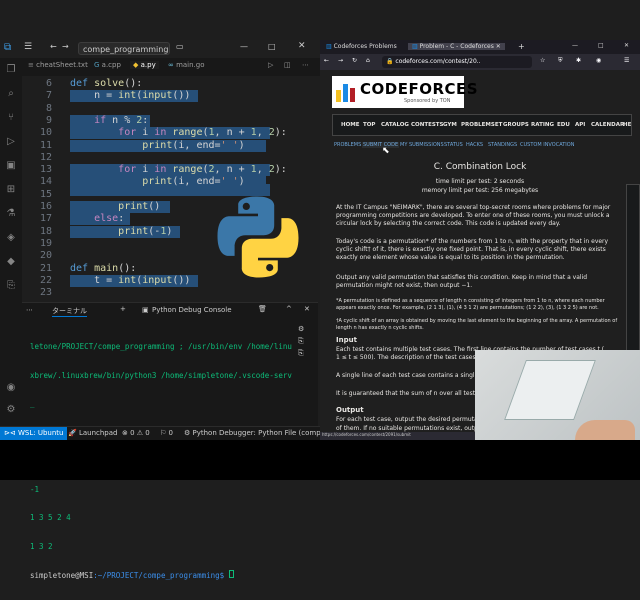 The image size is (640, 600). Describe the element at coordinates (53, 46) in the screenshot. I see `back-icon: ←` at that location.